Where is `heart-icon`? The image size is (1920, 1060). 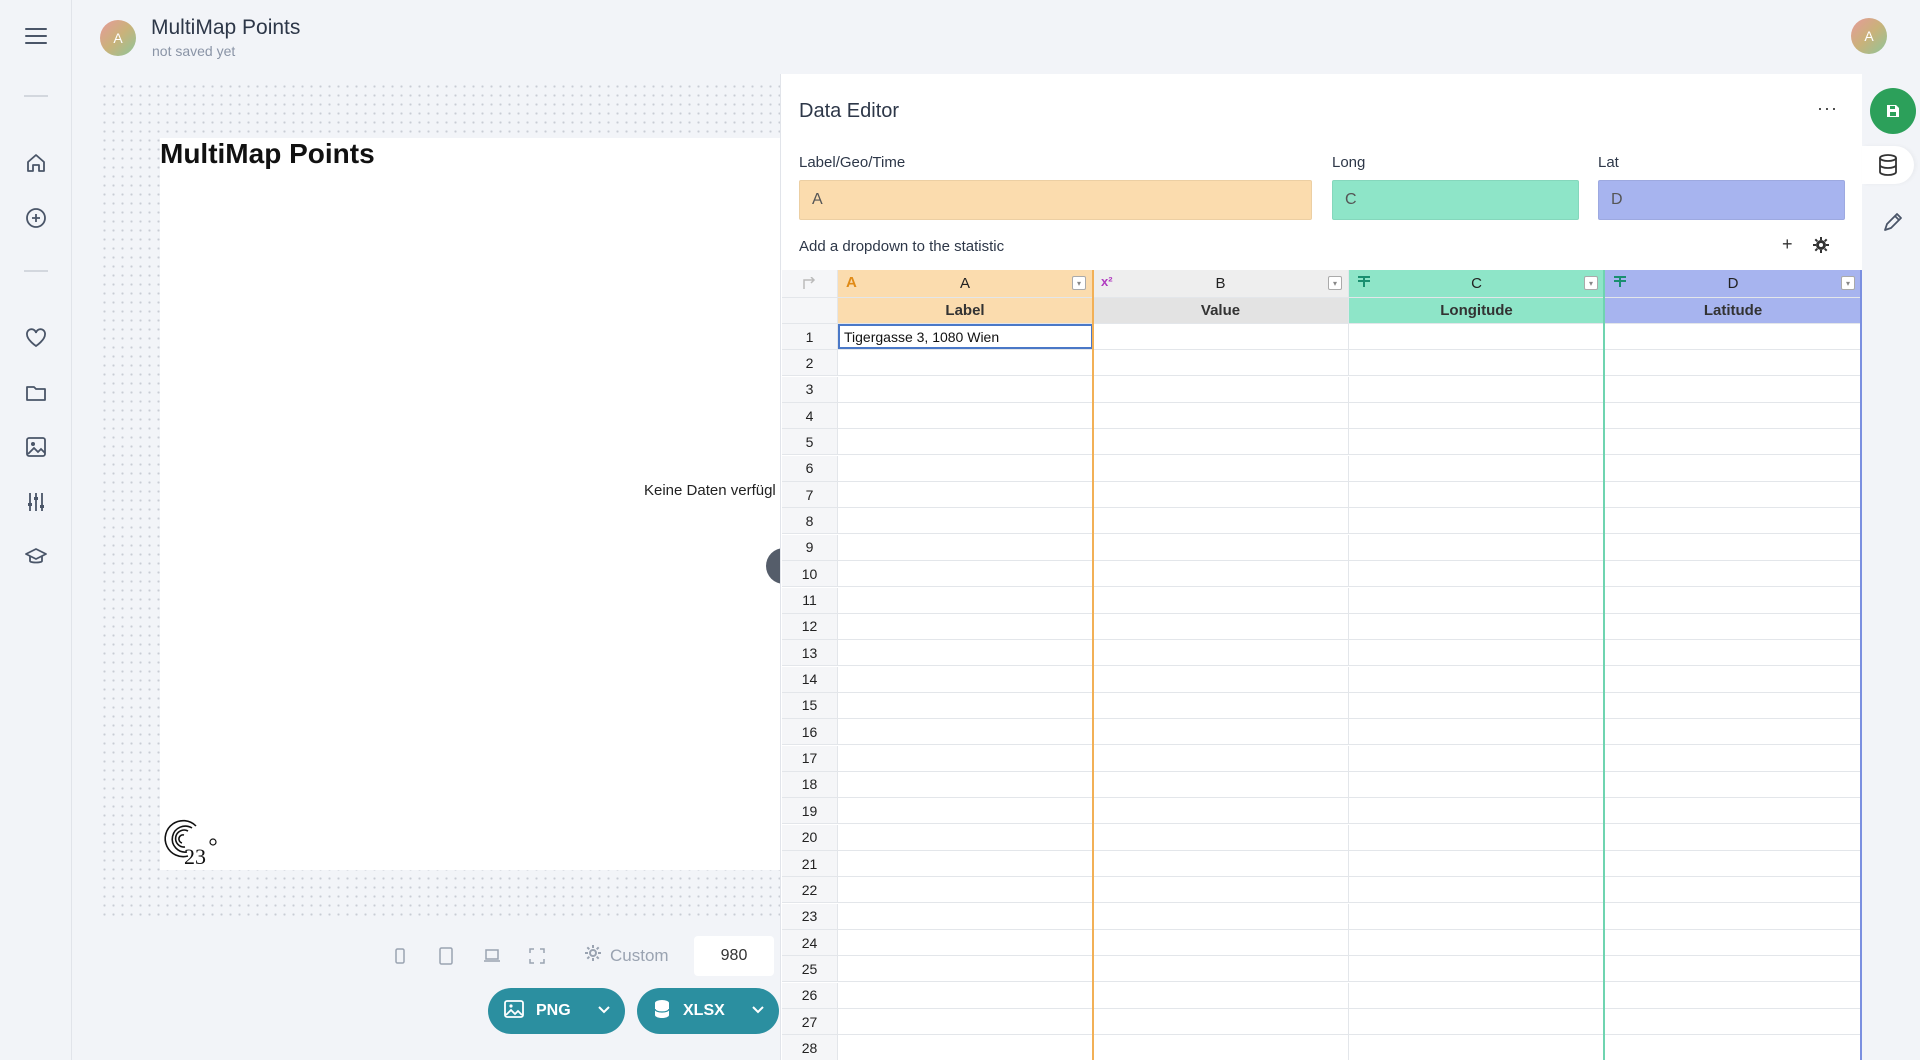 heart-icon is located at coordinates (36, 338).